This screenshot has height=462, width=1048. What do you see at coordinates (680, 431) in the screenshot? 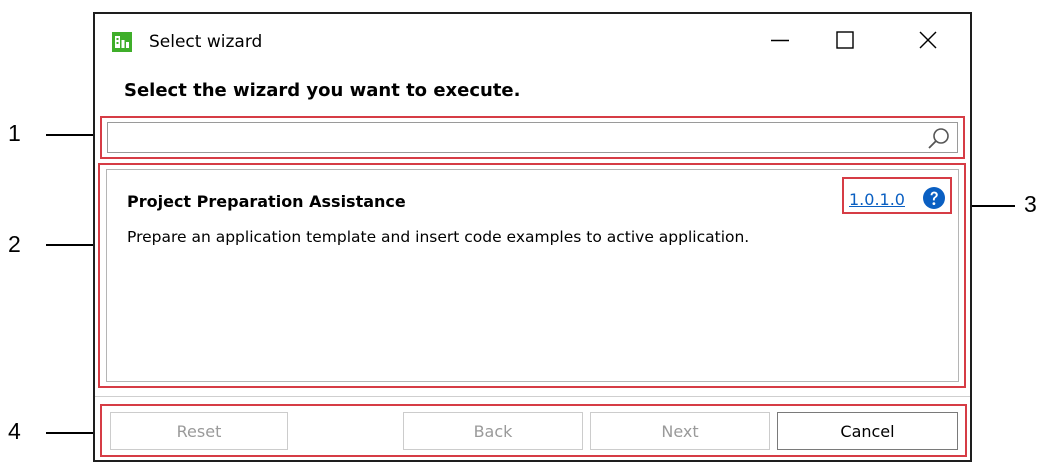
I see `next-button: Next` at bounding box center [680, 431].